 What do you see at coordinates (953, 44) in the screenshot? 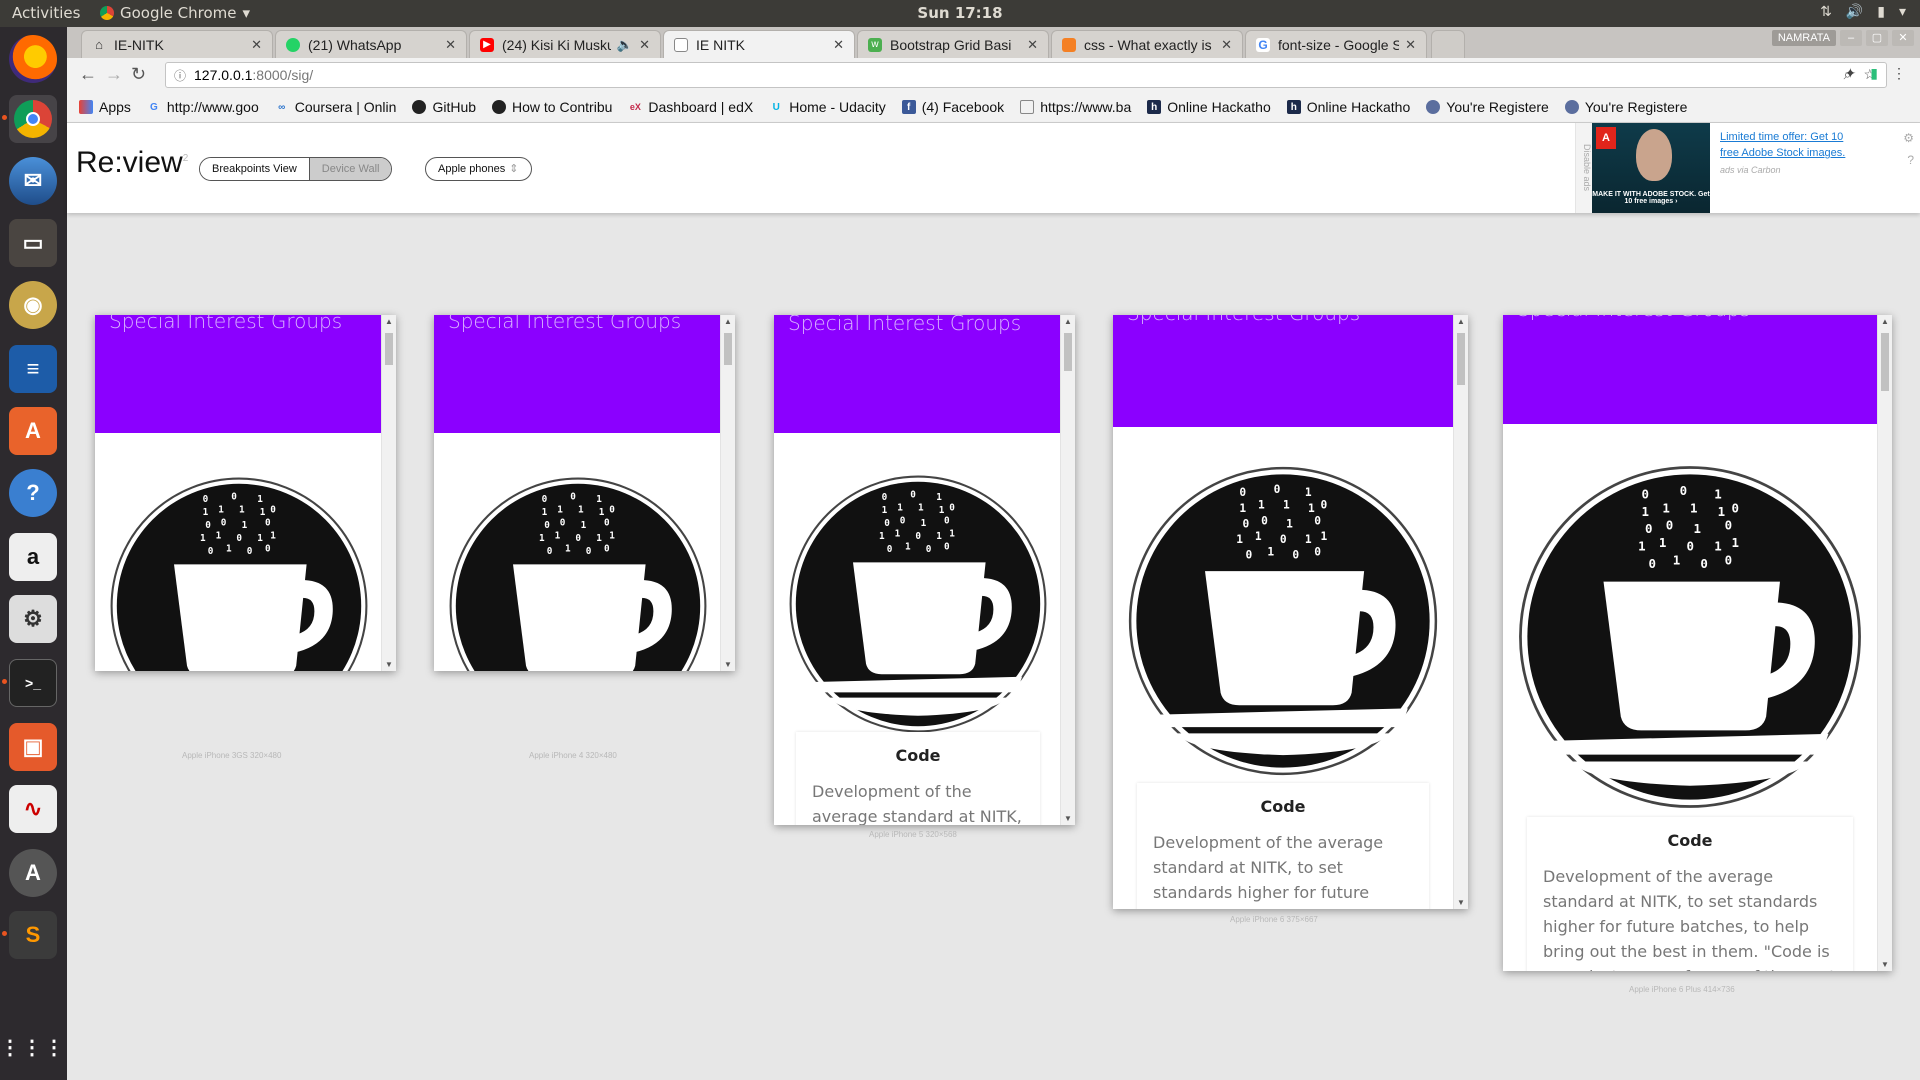
I see `tab-4: w Bootstrap Grid Basi ✕` at bounding box center [953, 44].